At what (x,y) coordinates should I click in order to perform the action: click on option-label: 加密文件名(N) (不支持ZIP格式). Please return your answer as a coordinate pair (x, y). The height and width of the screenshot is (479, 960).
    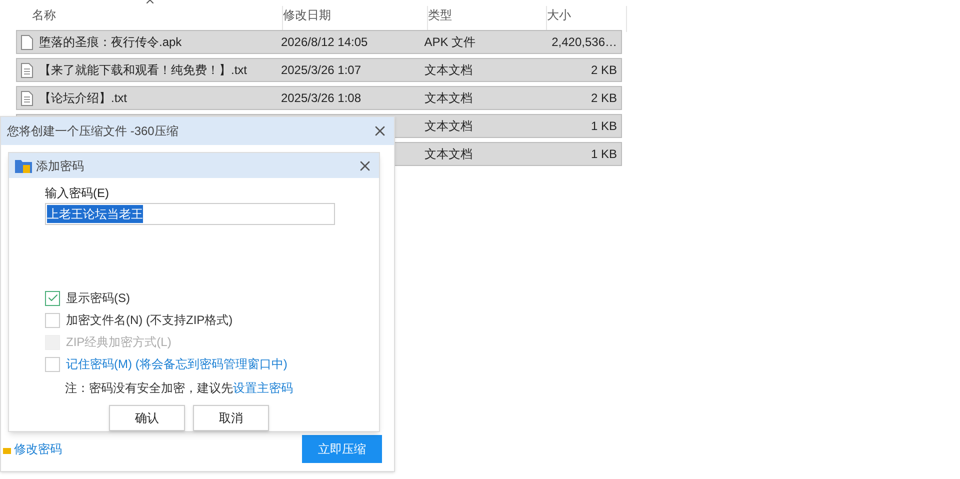
    Looking at the image, I should click on (149, 320).